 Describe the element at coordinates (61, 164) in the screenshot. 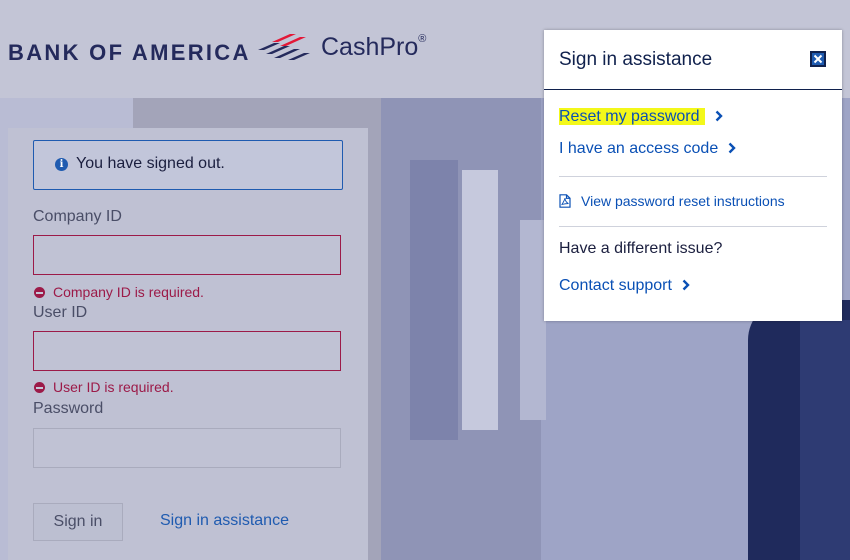

I see `info-icon: i` at that location.